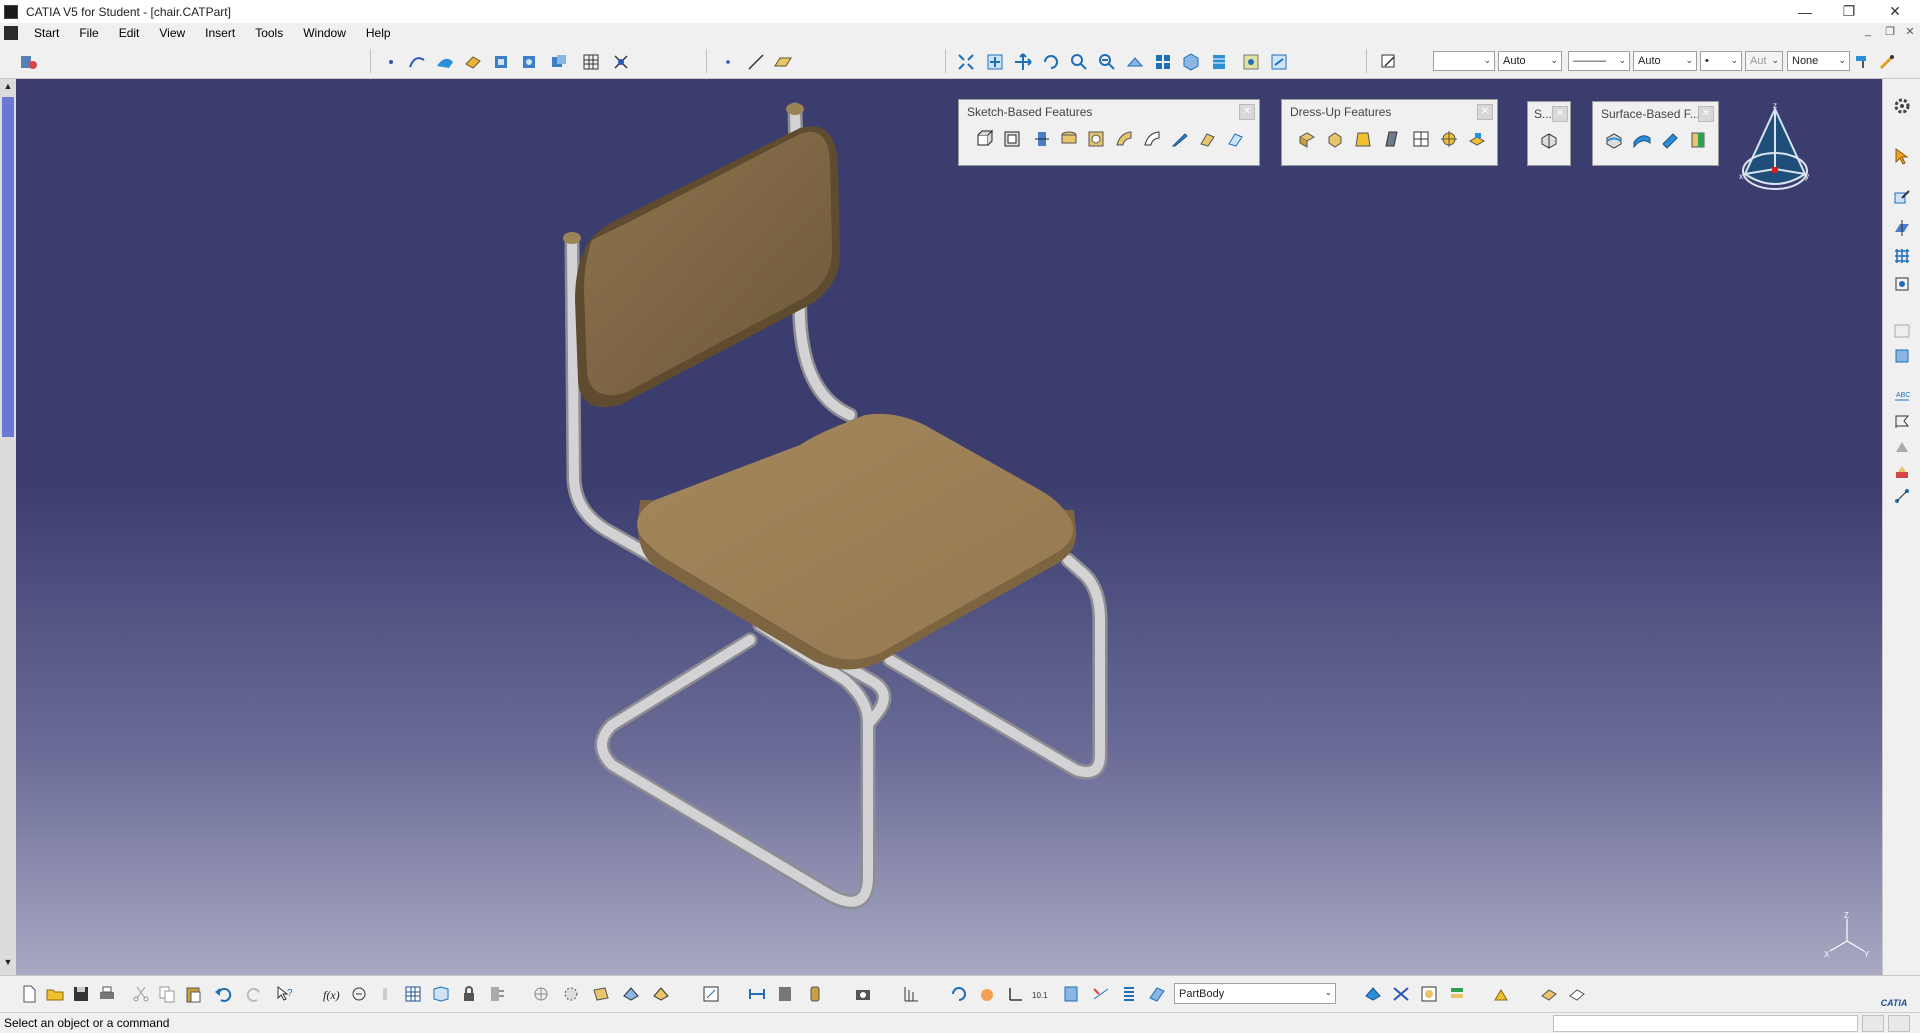  I want to click on shell-icon, so click(1393, 139).